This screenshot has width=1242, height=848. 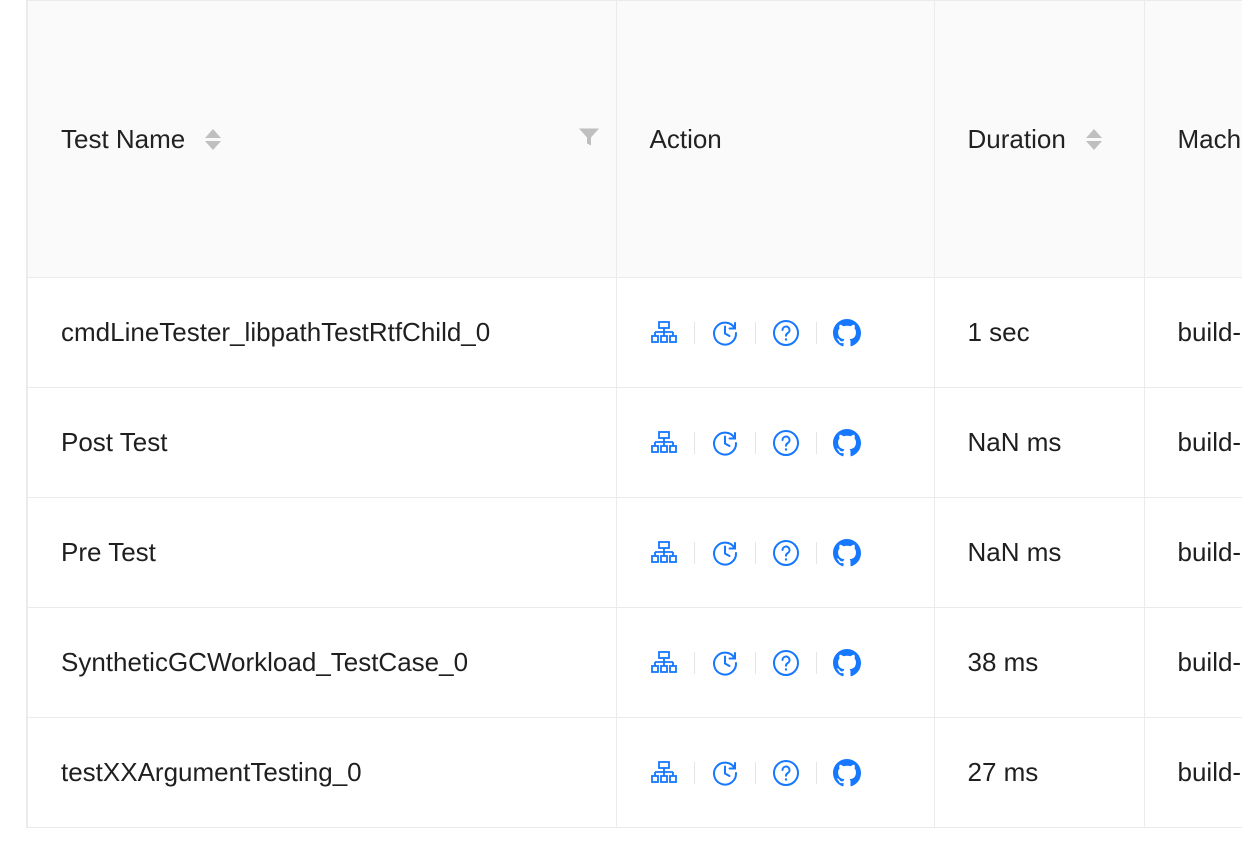 What do you see at coordinates (321, 552) in the screenshot?
I see `test-name-cell: Pre Test` at bounding box center [321, 552].